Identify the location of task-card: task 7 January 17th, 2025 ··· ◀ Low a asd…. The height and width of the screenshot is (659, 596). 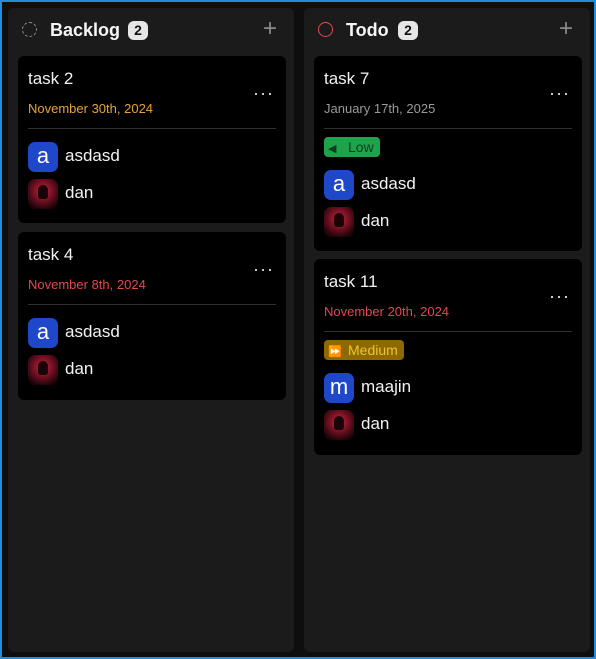
(448, 153).